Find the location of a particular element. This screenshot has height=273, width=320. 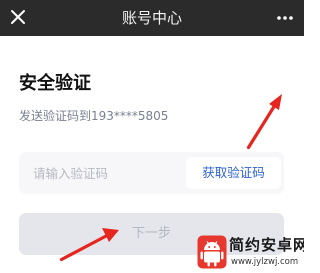

more-icon is located at coordinates (285, 18).